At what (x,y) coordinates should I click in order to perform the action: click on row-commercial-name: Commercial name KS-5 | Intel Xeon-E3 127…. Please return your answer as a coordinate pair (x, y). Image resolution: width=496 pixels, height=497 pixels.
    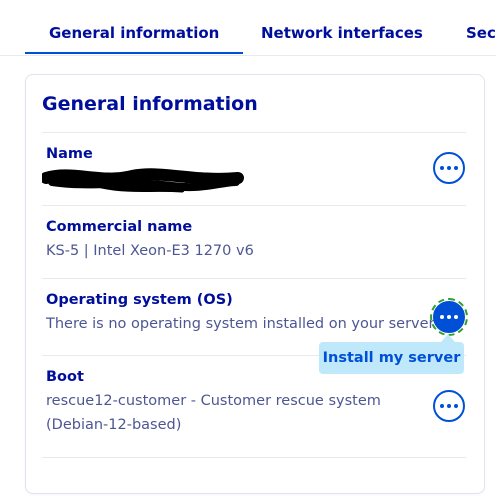
    Looking at the image, I should click on (254, 242).